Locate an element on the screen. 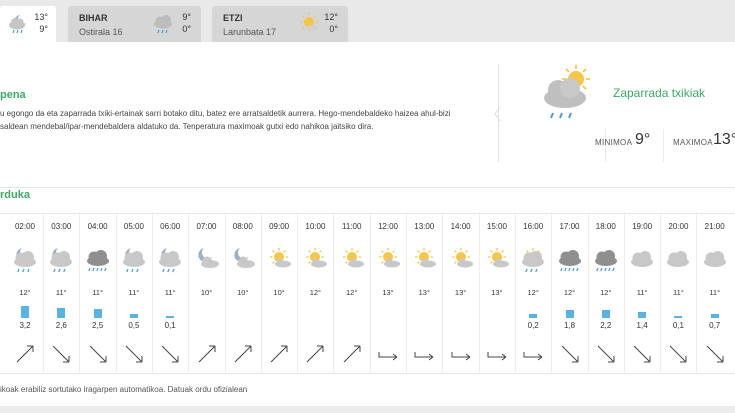 Image resolution: width=735 pixels, height=413 pixels. hour-column: 07:00 10° is located at coordinates (207, 292).